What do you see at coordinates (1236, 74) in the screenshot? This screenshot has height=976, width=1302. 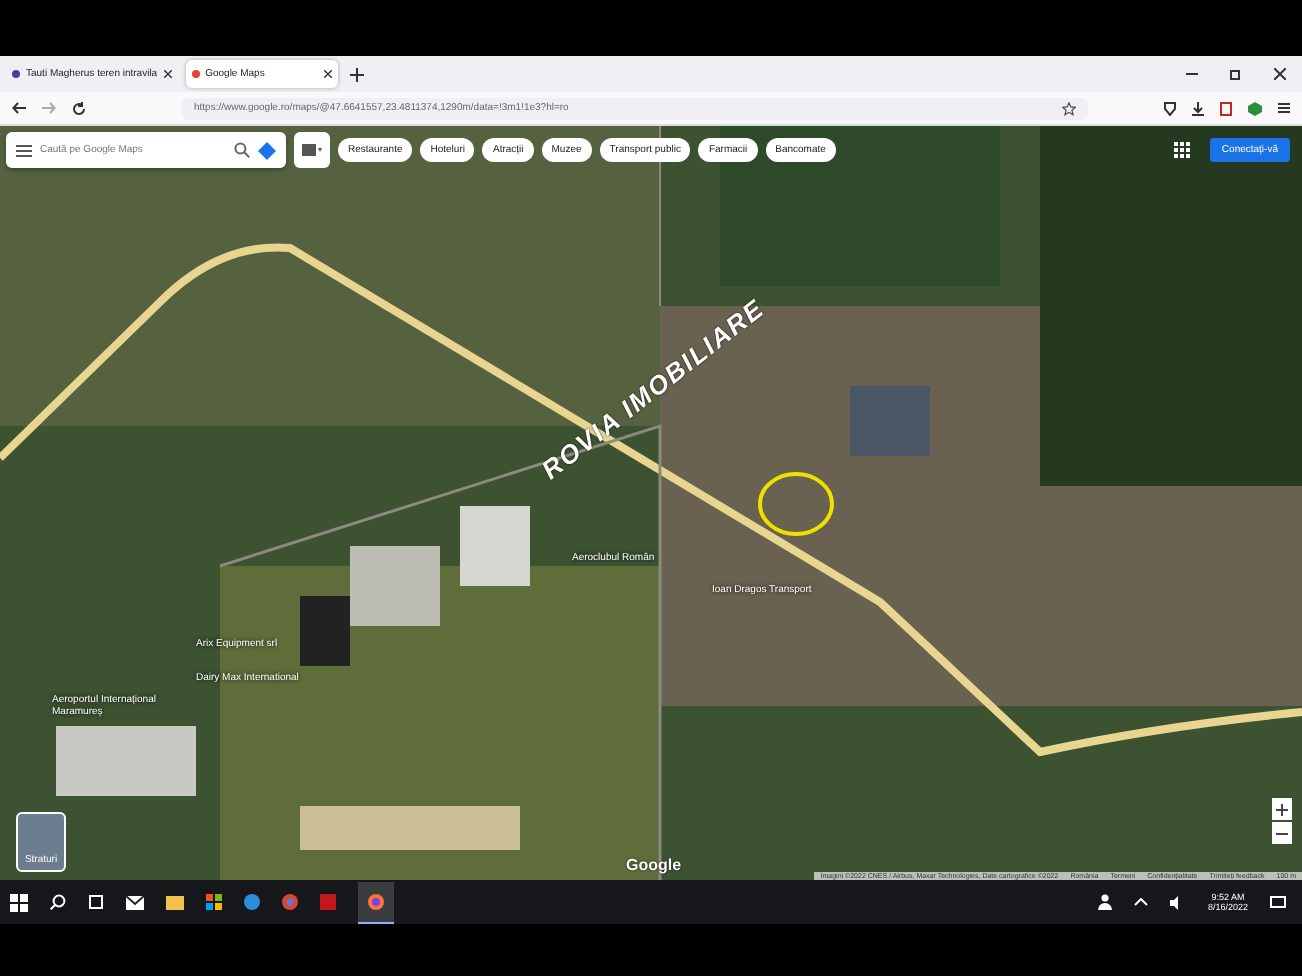 I see `restore-icon` at bounding box center [1236, 74].